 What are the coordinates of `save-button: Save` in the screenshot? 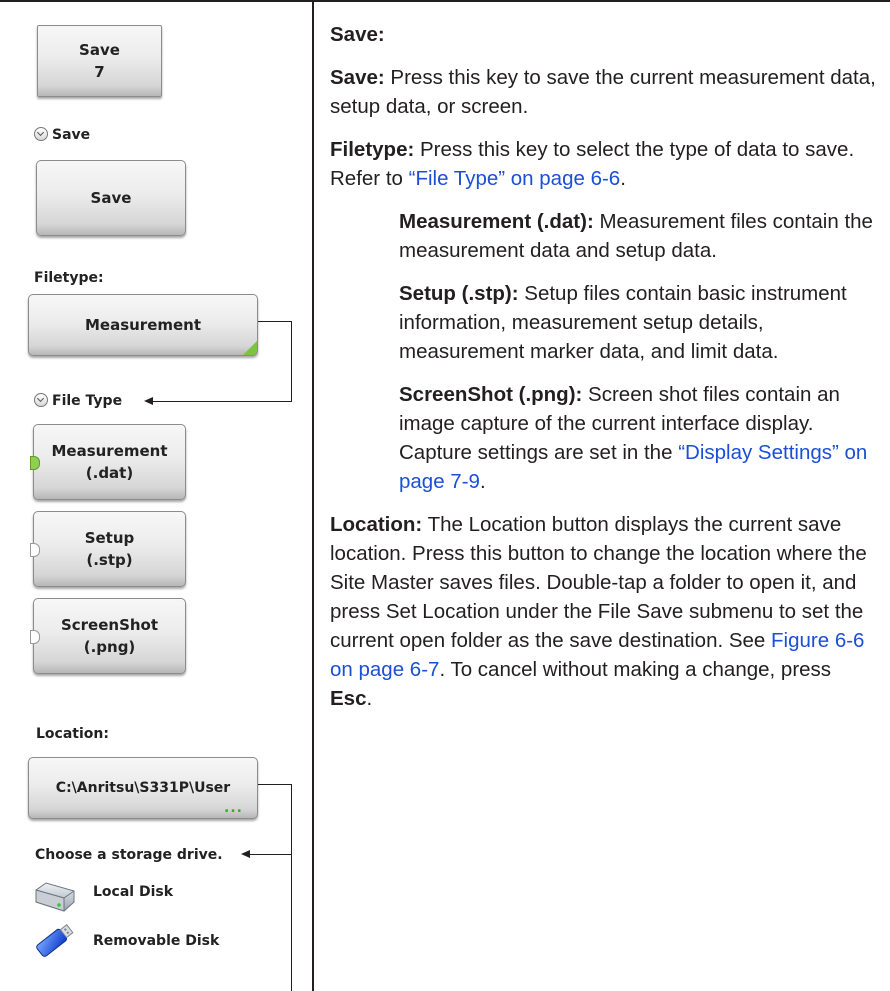 It's located at (111, 198).